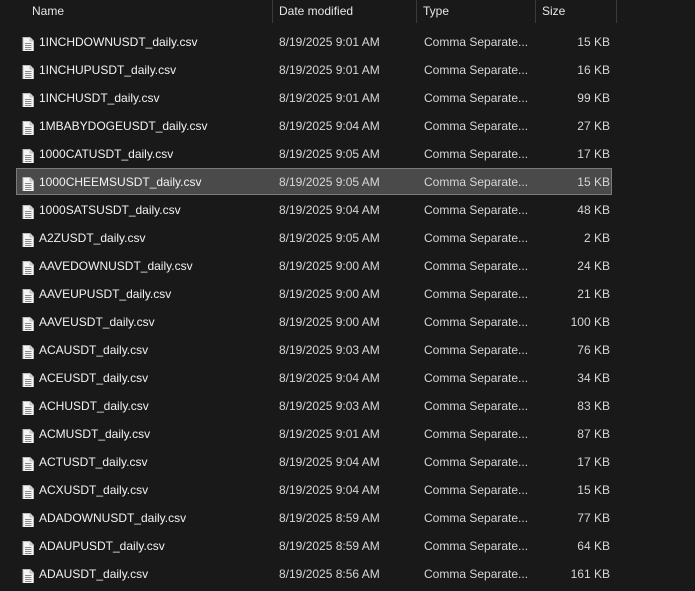  I want to click on file-size: 161 KB, so click(590, 574).